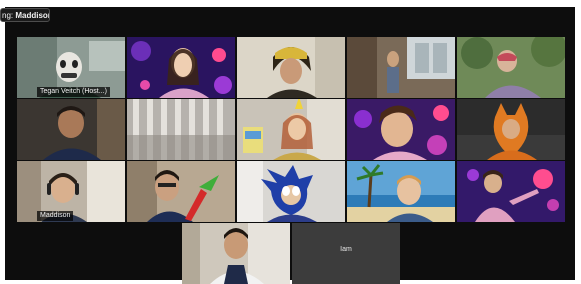 This screenshot has width=581, height=284. What do you see at coordinates (55, 216) in the screenshot?
I see `participant-name: Maddison` at bounding box center [55, 216].